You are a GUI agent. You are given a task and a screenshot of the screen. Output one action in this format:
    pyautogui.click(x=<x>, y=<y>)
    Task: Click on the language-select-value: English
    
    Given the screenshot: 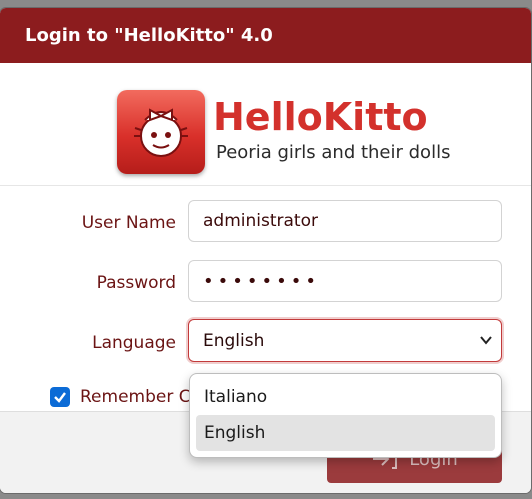 What is the action you would take?
    pyautogui.click(x=234, y=340)
    